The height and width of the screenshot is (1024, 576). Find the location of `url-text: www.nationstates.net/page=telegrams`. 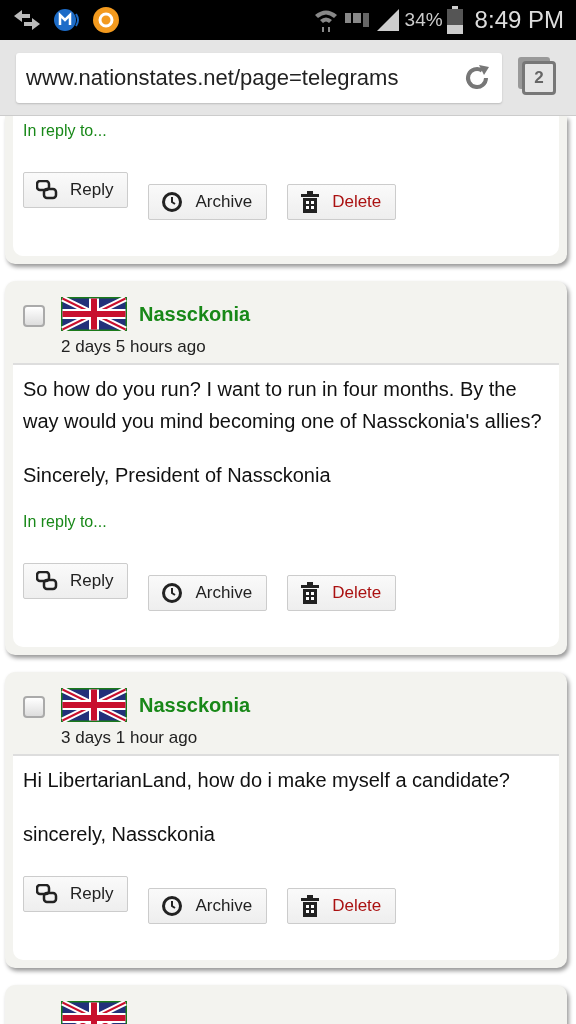

url-text: www.nationstates.net/page=telegrams is located at coordinates (213, 77).